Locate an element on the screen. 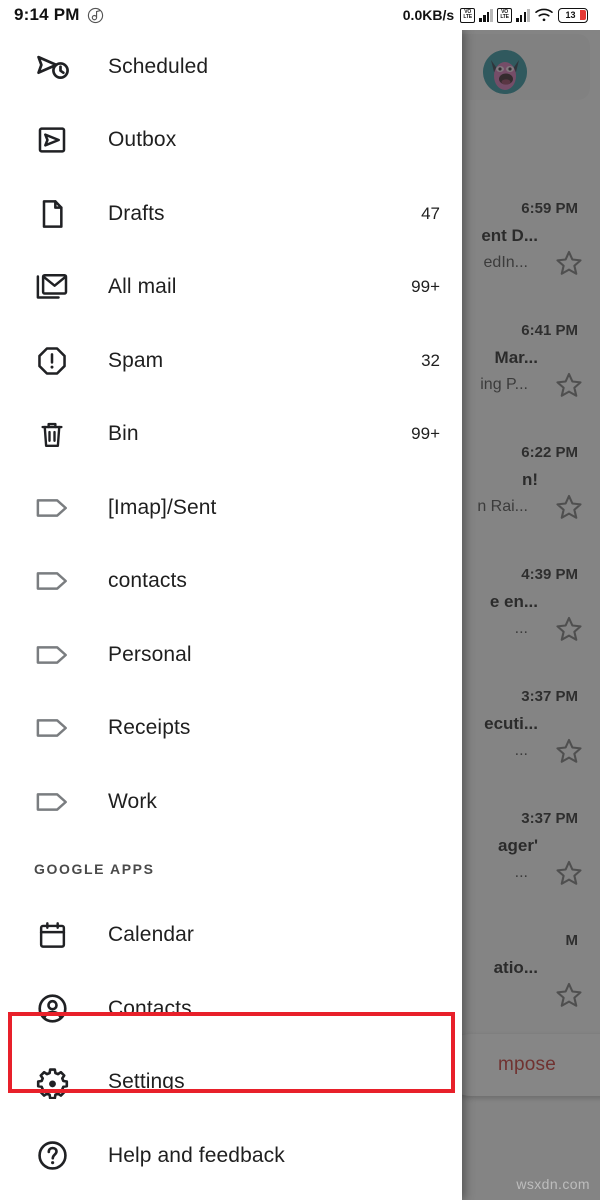 The width and height of the screenshot is (600, 1200). signal-bars-sim2 is located at coordinates (523, 15).